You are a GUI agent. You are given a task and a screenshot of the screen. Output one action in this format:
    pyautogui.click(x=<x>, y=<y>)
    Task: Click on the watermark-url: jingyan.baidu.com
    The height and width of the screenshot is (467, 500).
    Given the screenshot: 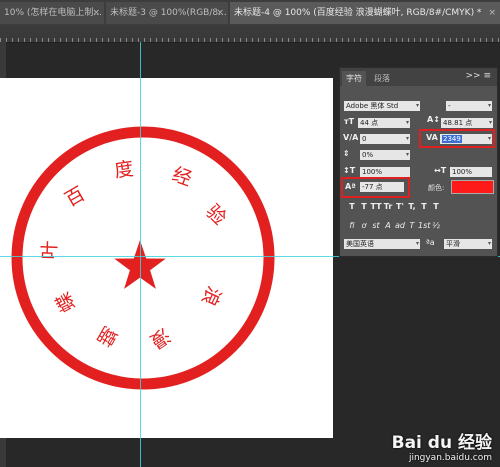 What is the action you would take?
    pyautogui.click(x=450, y=458)
    